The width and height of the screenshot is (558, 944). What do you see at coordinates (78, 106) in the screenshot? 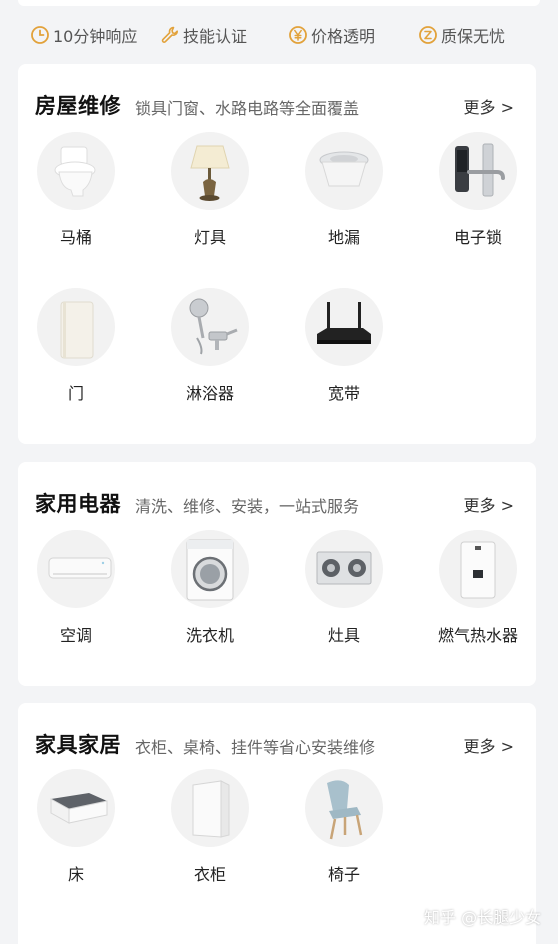
I see `section-title: 房屋维修` at bounding box center [78, 106].